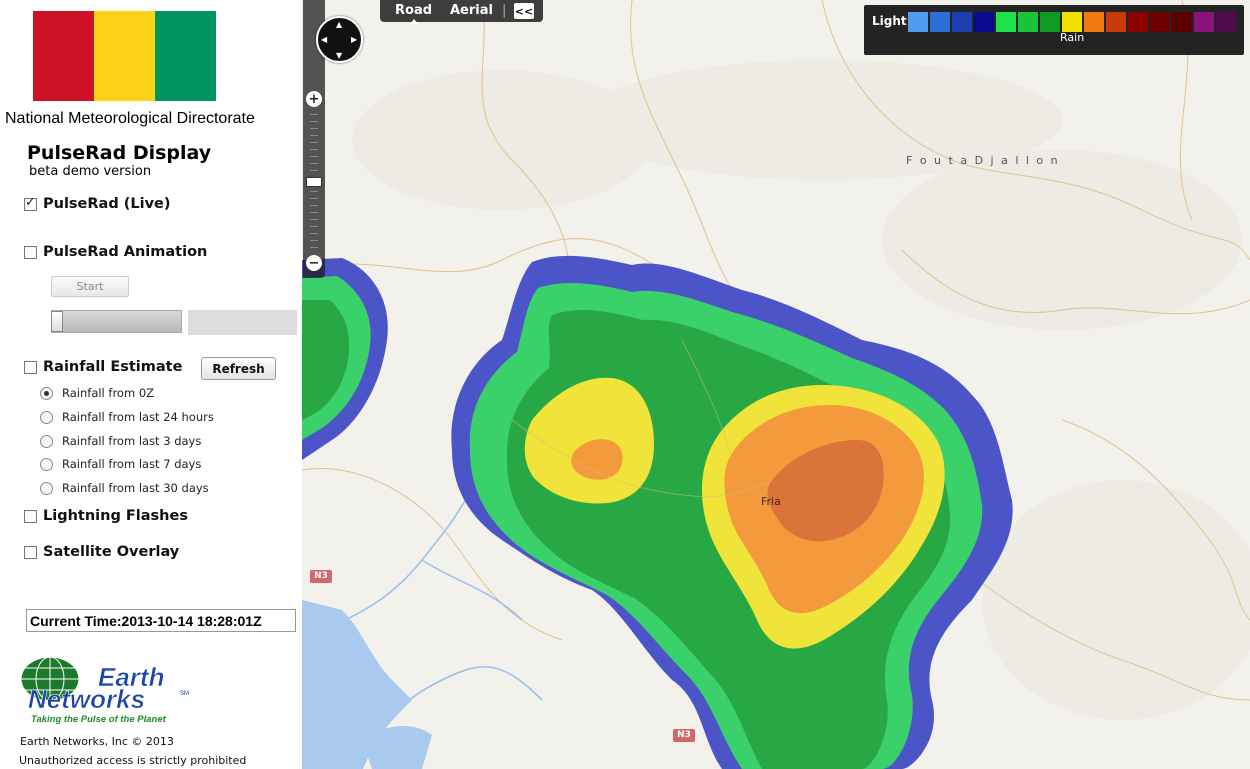 This screenshot has height=769, width=1250. Describe the element at coordinates (983, 160) in the screenshot. I see `map-label-region: F o u t a D j a l l o n` at that location.